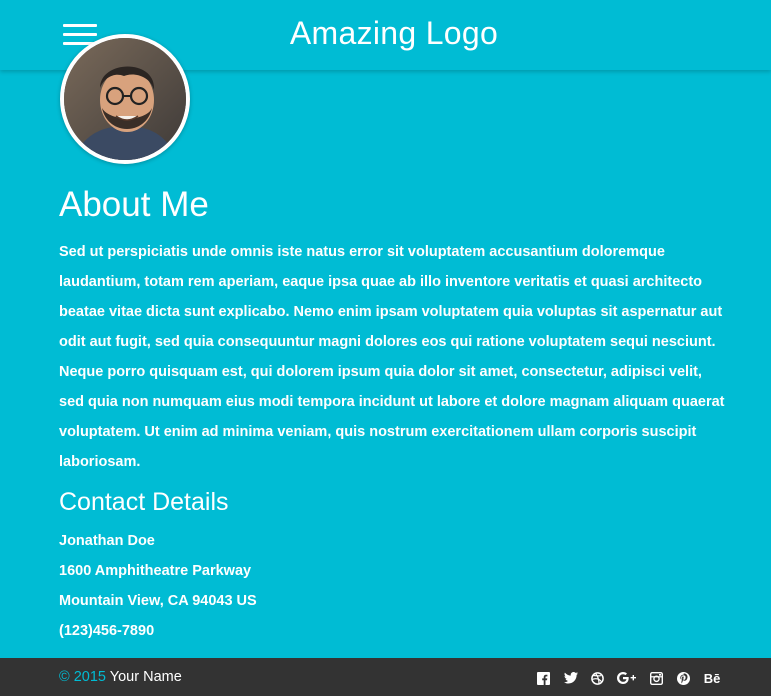 The height and width of the screenshot is (696, 771). What do you see at coordinates (385, 677) in the screenshot?
I see `footer: © 2015 Your Name Bē` at bounding box center [385, 677].